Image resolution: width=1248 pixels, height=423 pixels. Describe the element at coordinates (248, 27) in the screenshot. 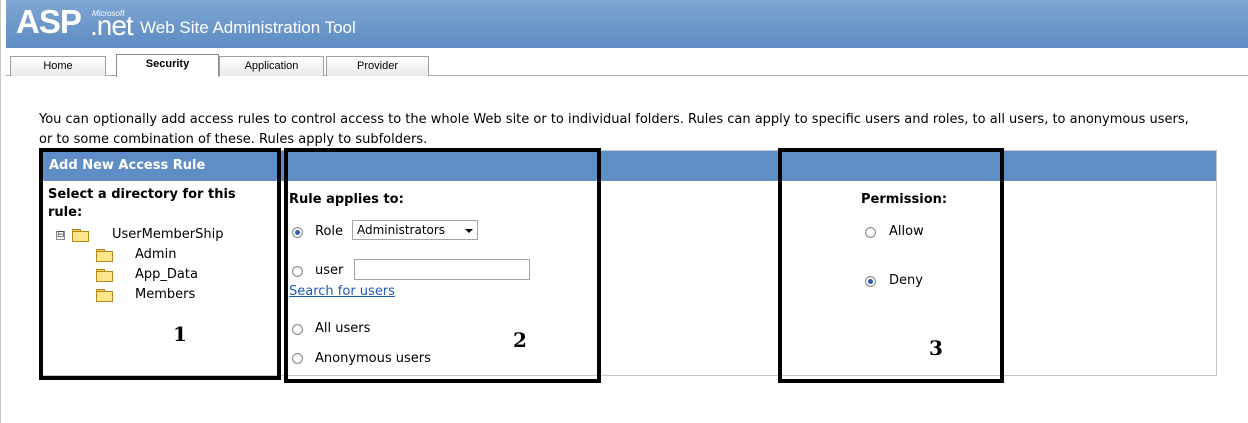

I see `app-title: Web Site Administration Tool` at that location.